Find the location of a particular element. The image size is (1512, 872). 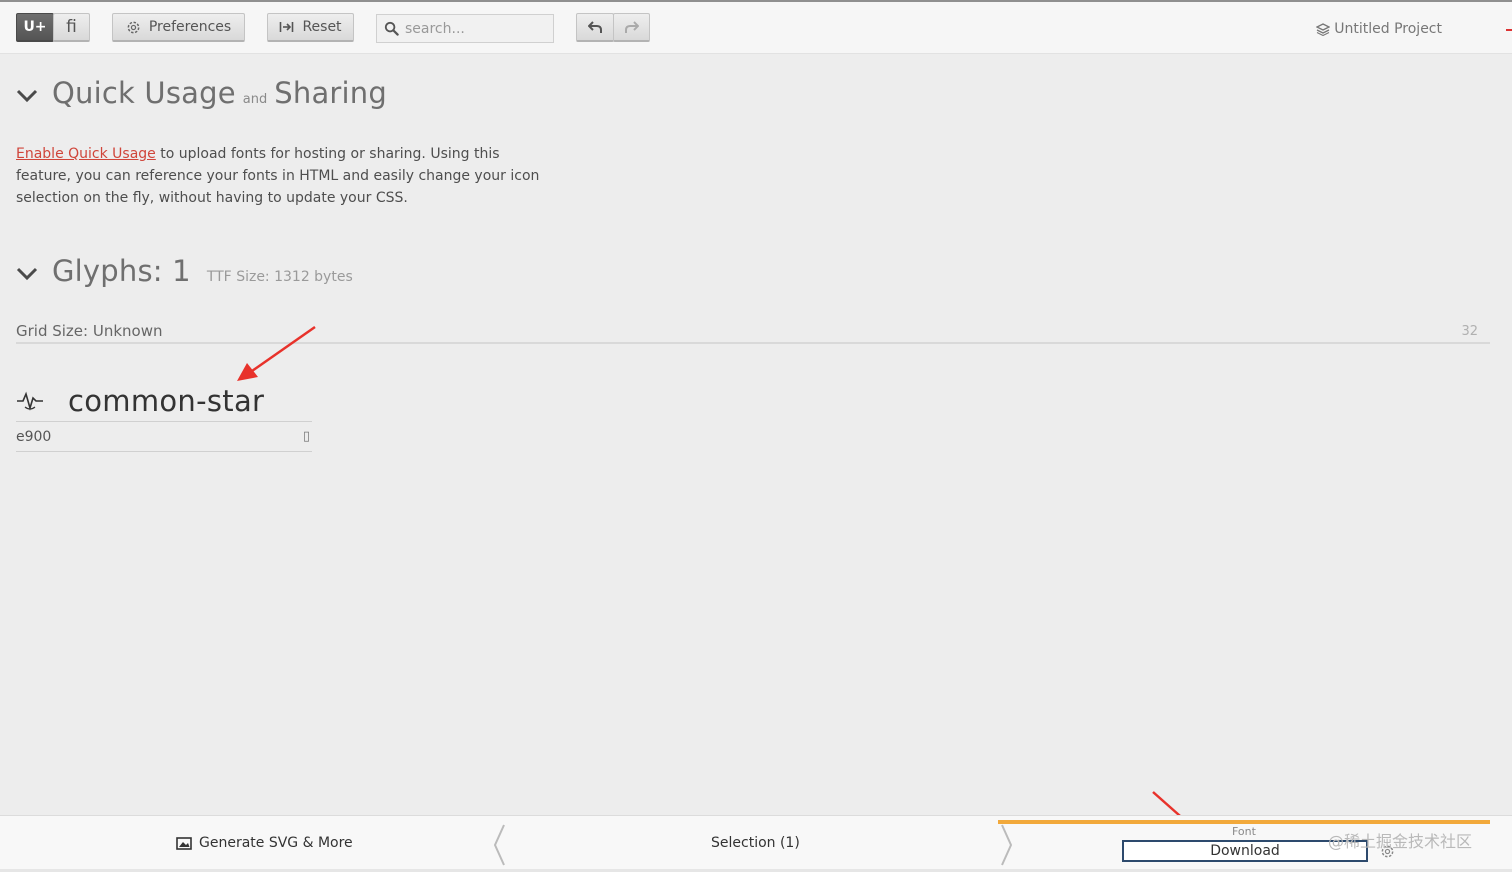

grid-size-label: Grid Size: Unknown is located at coordinates (89, 331).